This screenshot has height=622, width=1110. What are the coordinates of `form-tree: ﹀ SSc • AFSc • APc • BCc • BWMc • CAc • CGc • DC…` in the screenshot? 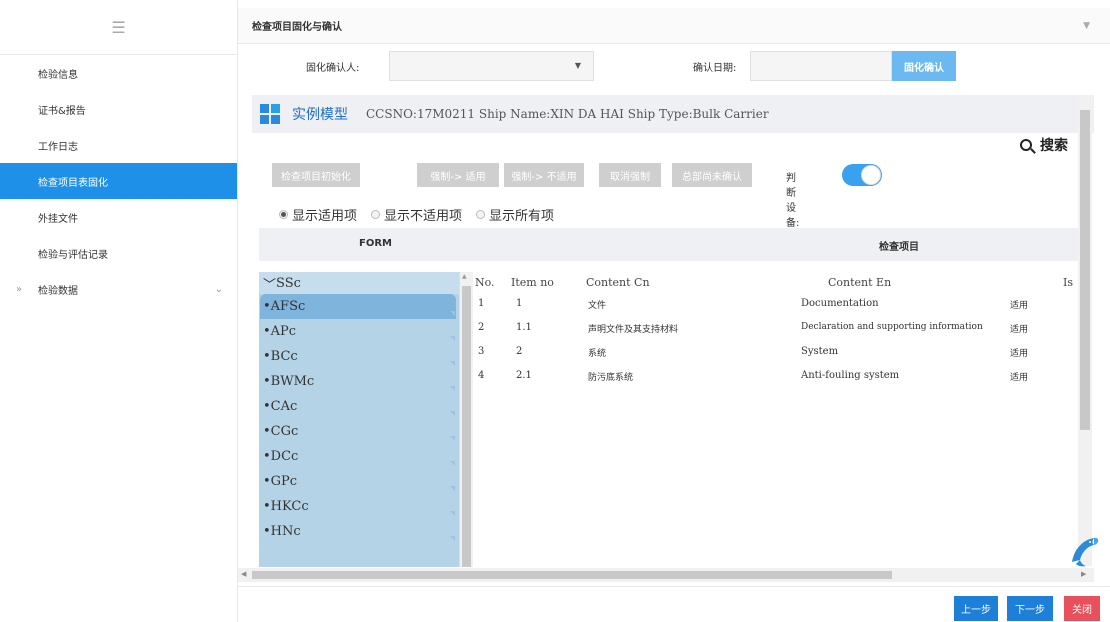 It's located at (359, 419).